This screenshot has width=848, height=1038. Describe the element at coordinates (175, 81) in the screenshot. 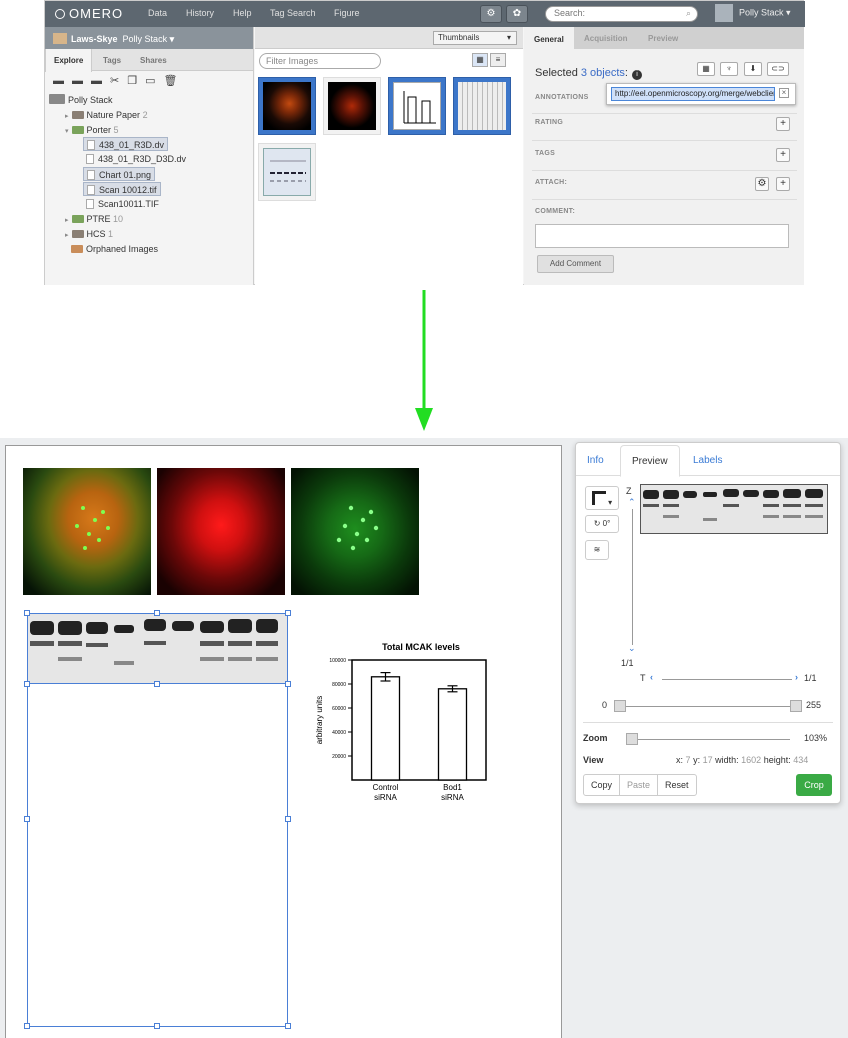

I see `delete-icon: 🗑` at that location.